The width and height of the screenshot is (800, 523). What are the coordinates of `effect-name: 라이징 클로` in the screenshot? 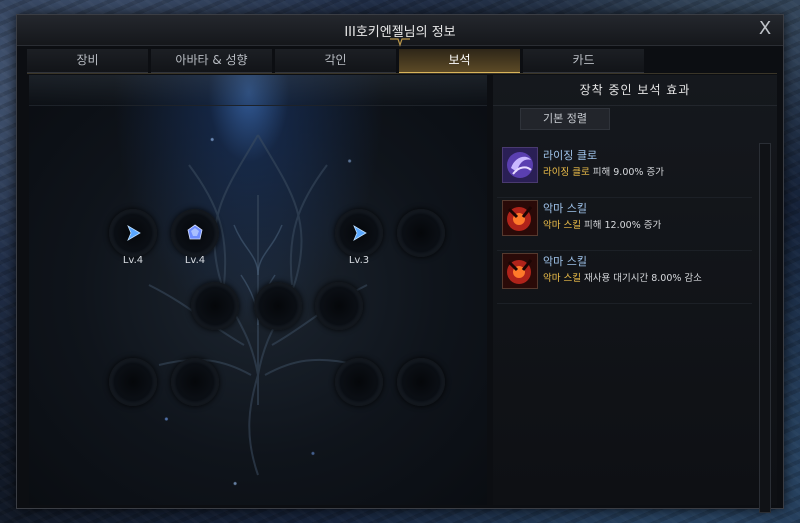 It's located at (570, 155).